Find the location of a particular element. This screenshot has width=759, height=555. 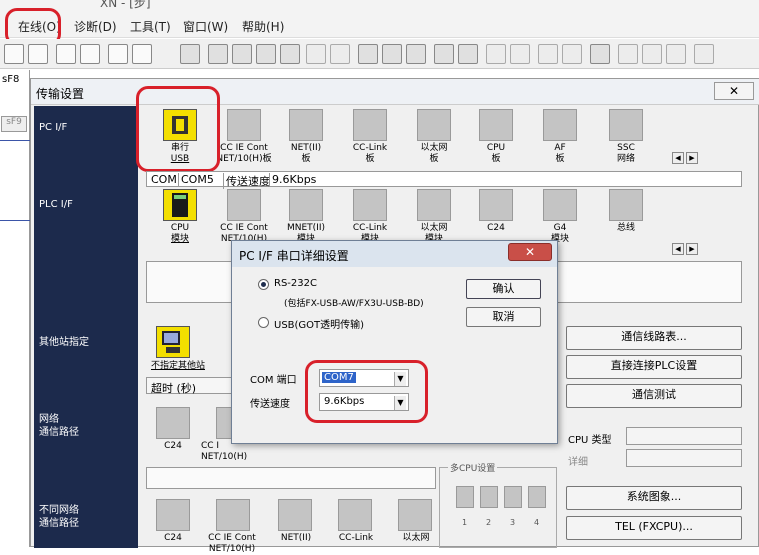

com-port-label: COM 端口 is located at coordinates (273, 380).